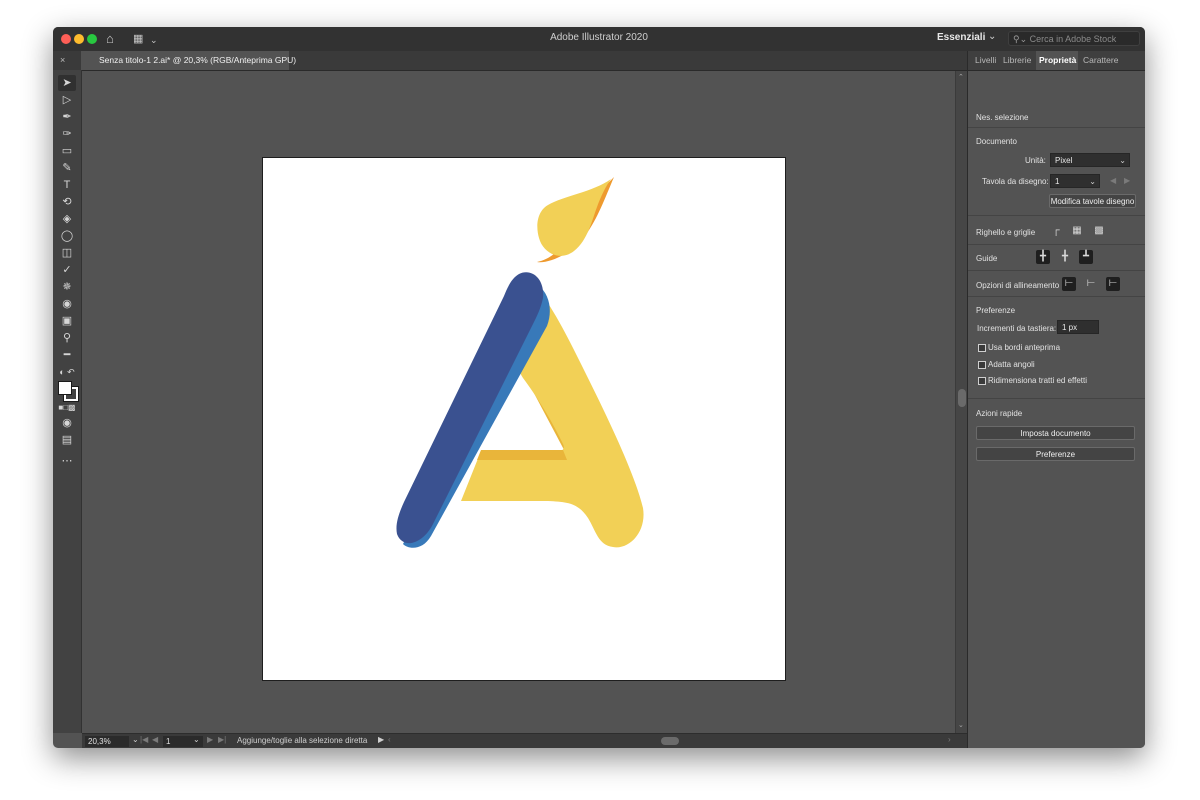 The height and width of the screenshot is (800, 1200). I want to click on horizontal-scroll-thumb, so click(670, 741).